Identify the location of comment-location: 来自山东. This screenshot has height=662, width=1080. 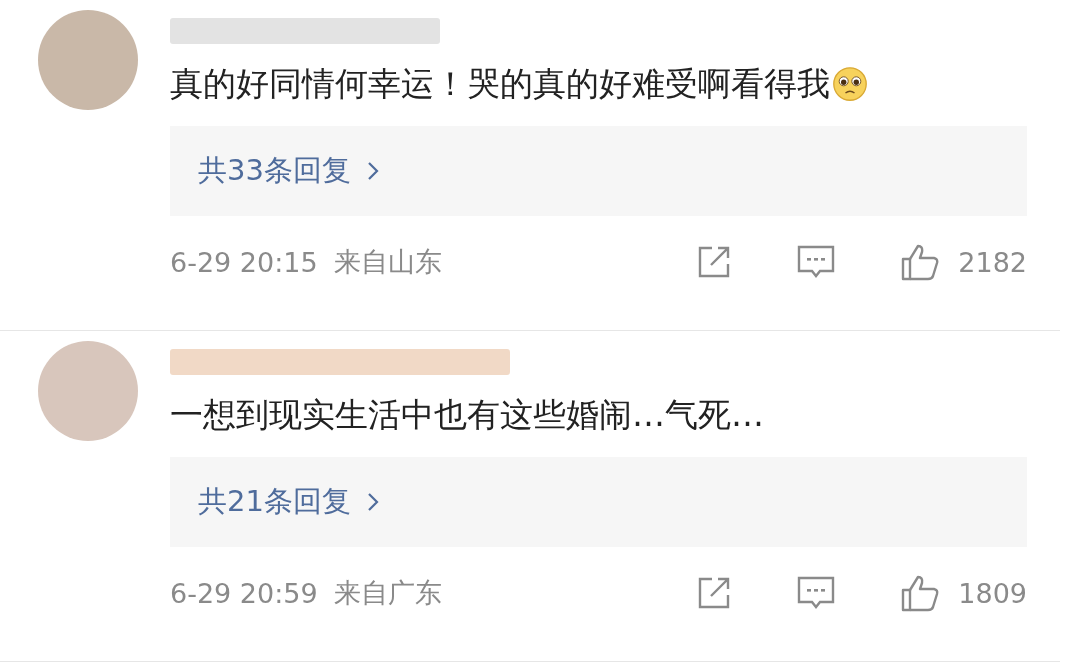
(387, 262).